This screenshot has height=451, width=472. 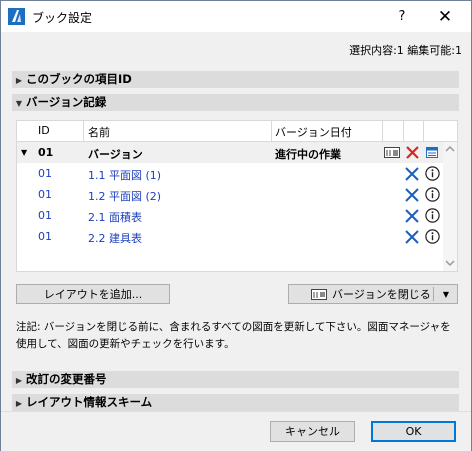 What do you see at coordinates (446, 295) in the screenshot?
I see `dropdown-arrow-icon: ▼` at bounding box center [446, 295].